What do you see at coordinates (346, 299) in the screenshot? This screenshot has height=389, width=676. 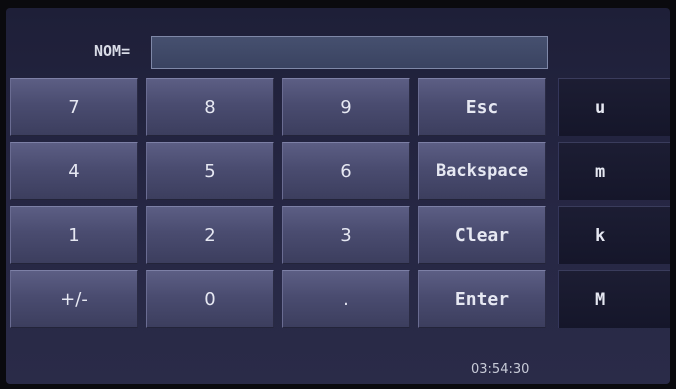 I see `decimal-point-button: .` at bounding box center [346, 299].